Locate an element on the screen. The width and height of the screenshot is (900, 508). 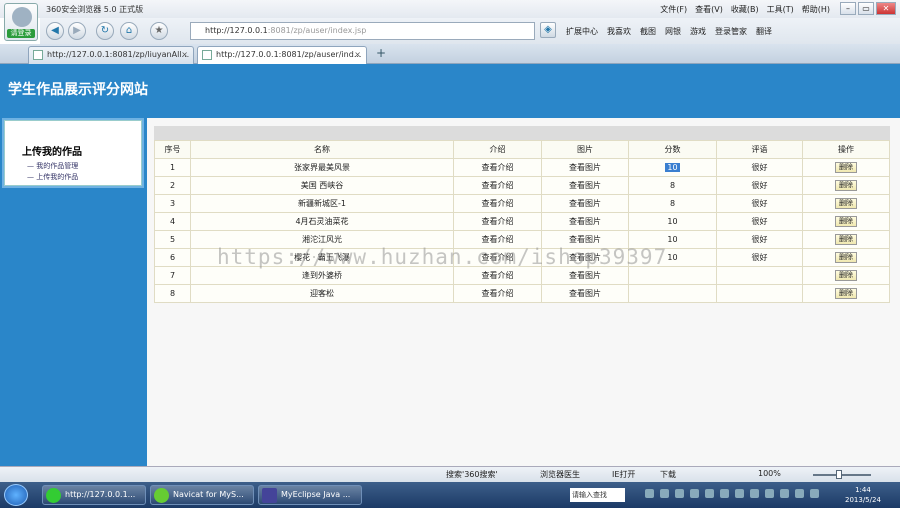
cell-comment is located at coordinates (759, 293).